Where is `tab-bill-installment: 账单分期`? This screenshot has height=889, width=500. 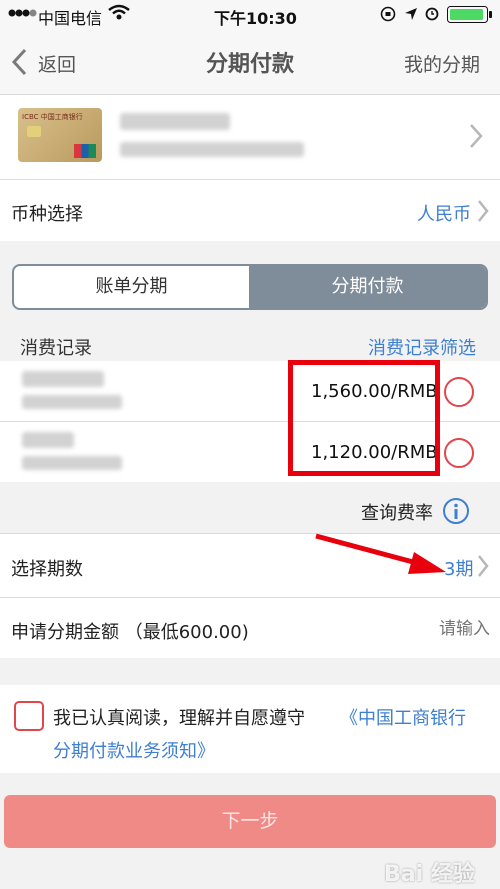 tab-bill-installment: 账单分期 is located at coordinates (131, 287).